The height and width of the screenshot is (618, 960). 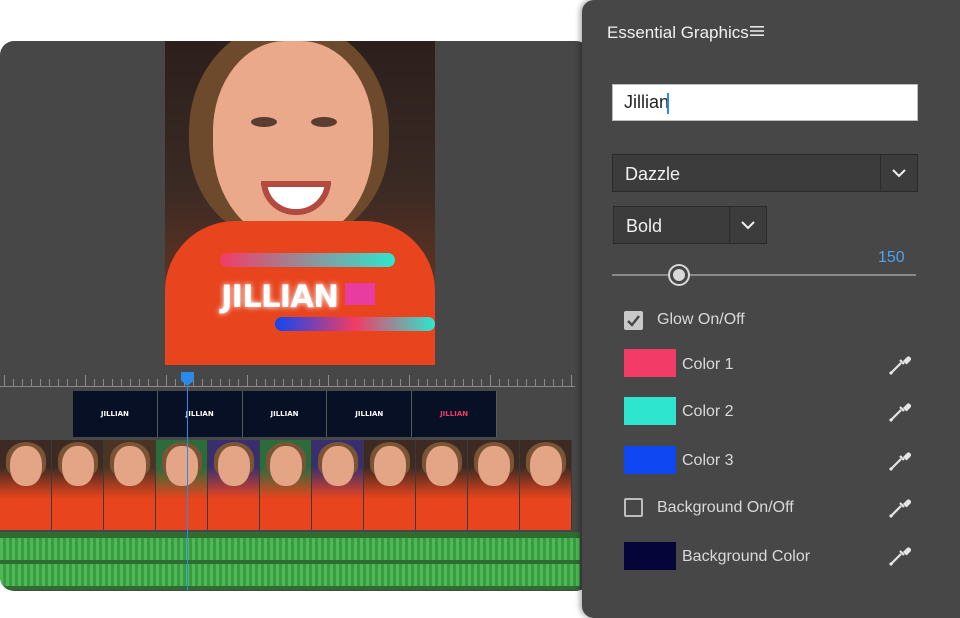 What do you see at coordinates (290, 485) in the screenshot?
I see `video-track` at bounding box center [290, 485].